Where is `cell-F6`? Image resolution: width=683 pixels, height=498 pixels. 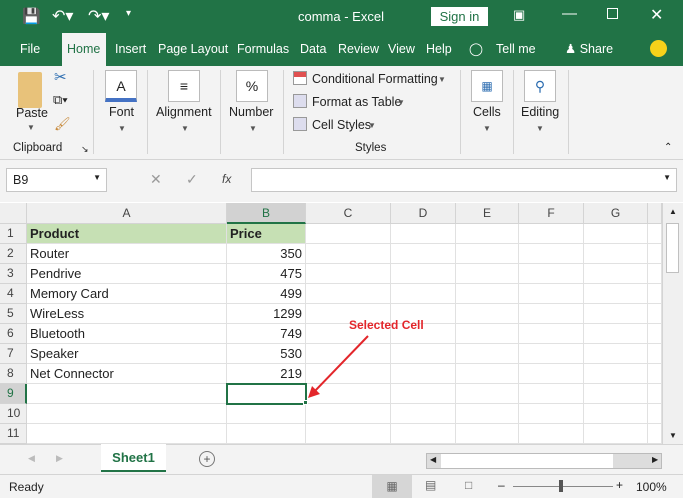
cell-F6 is located at coordinates (551, 334).